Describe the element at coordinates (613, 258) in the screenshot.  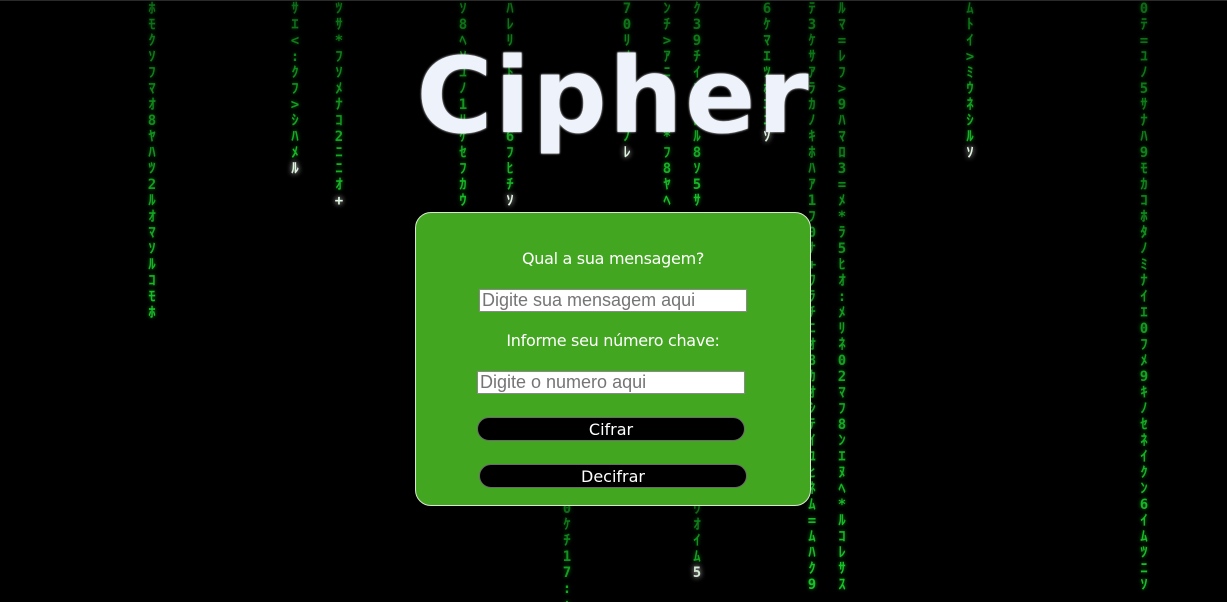
I see `message-label: Qual a sua mensagem?` at that location.